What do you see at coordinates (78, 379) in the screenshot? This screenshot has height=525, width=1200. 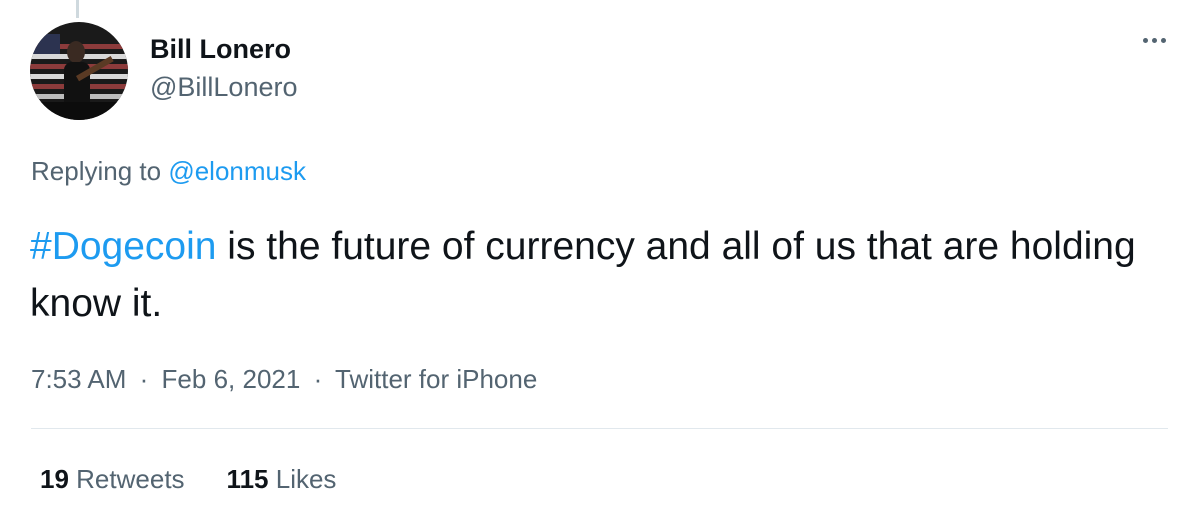 I see `tweet-time: 7:53 AM` at bounding box center [78, 379].